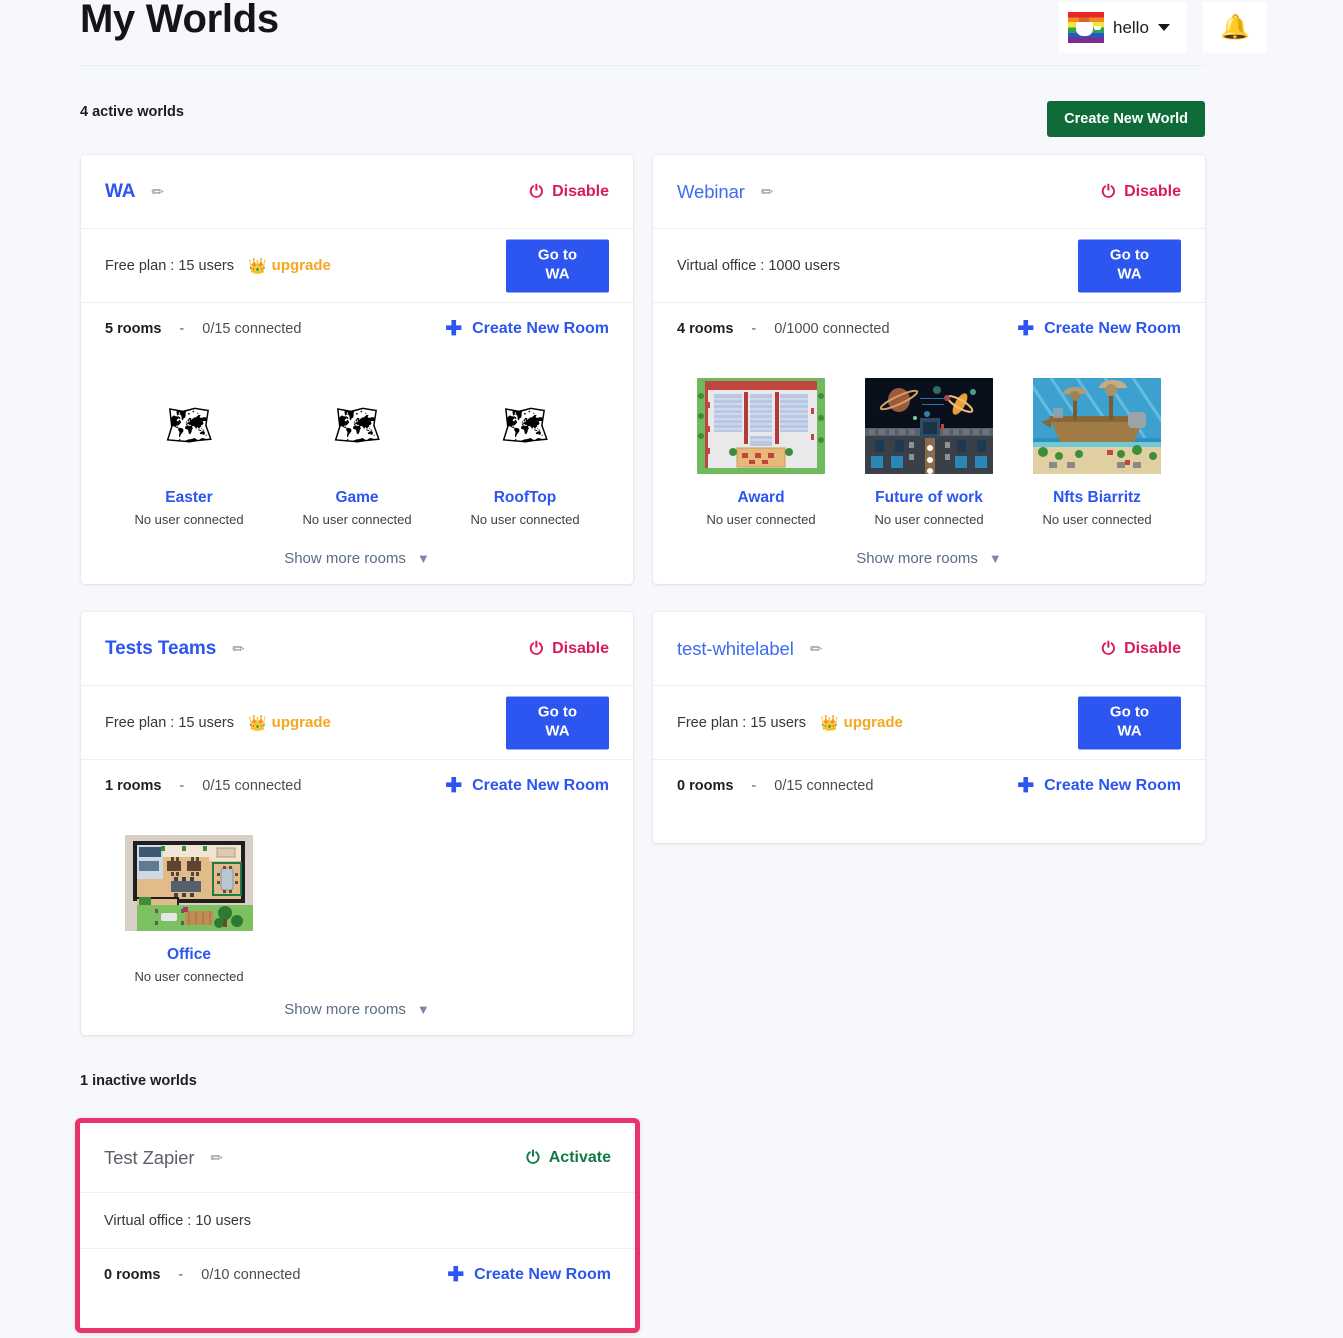 The width and height of the screenshot is (1343, 1338). What do you see at coordinates (1126, 119) in the screenshot?
I see `create-new-world-button: Create New World` at bounding box center [1126, 119].